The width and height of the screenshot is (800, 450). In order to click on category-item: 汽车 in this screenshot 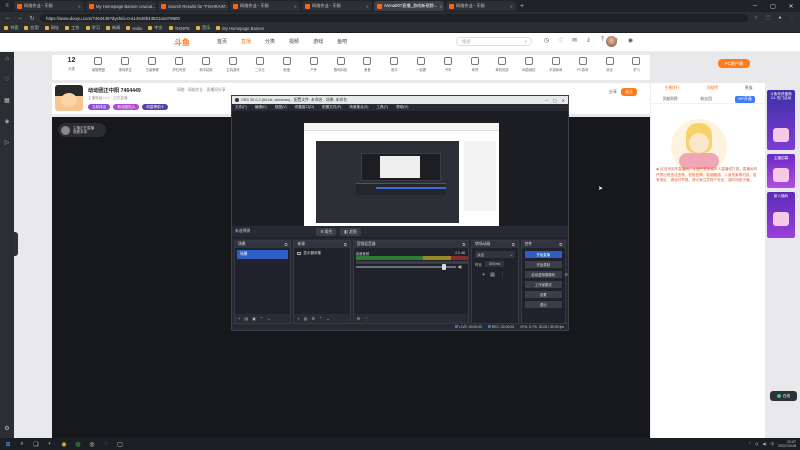, I will do `click(448, 63)`.